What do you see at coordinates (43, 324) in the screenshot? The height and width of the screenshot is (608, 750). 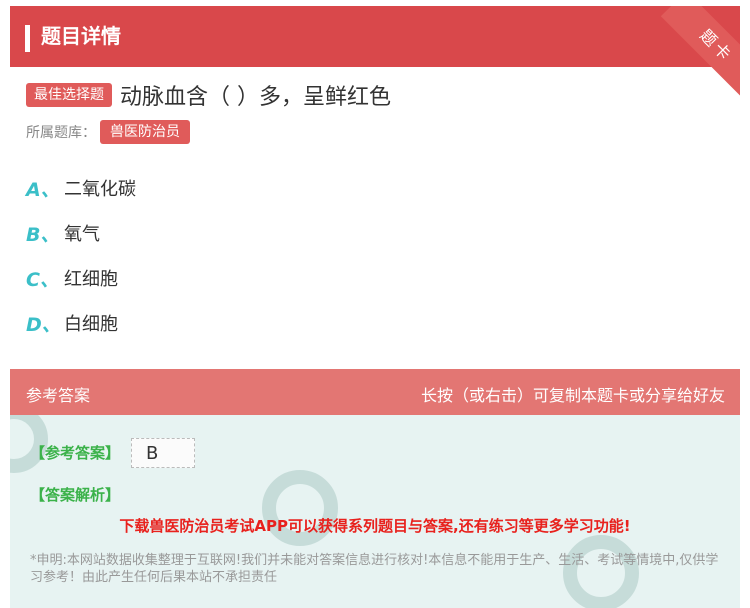 I see `option-letter: D、` at bounding box center [43, 324].